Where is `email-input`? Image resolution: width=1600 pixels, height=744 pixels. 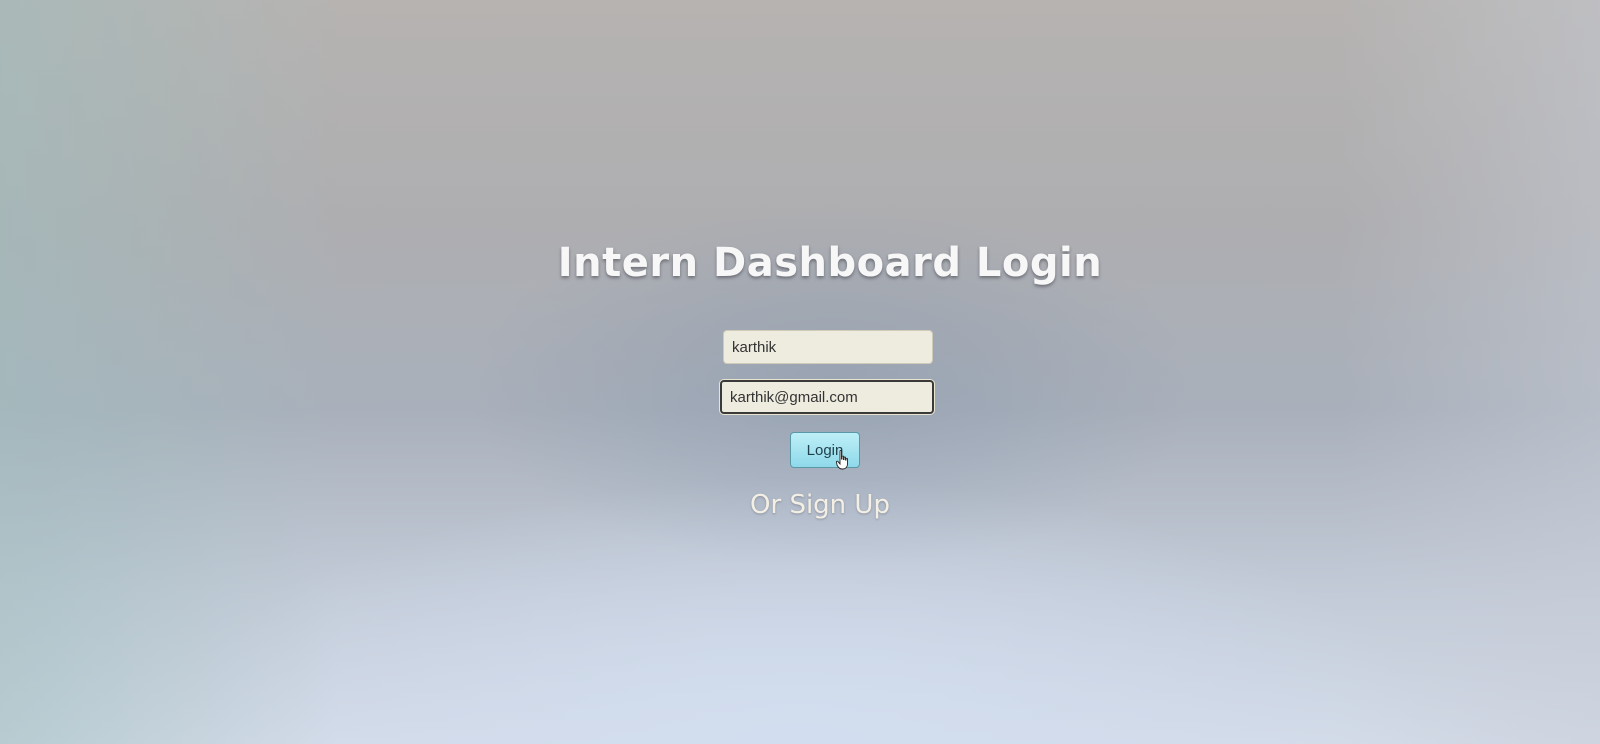 email-input is located at coordinates (827, 397).